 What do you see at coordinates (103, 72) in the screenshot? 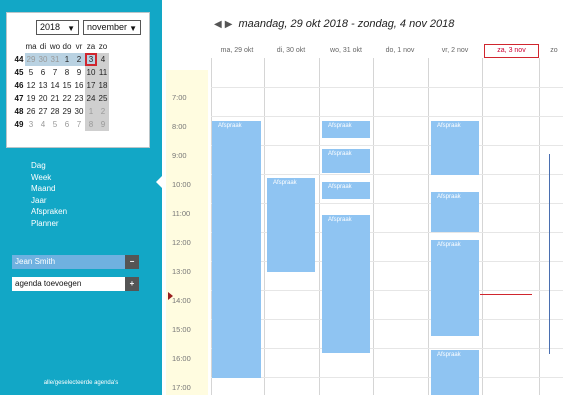
I see `day-cell: 11` at bounding box center [103, 72].